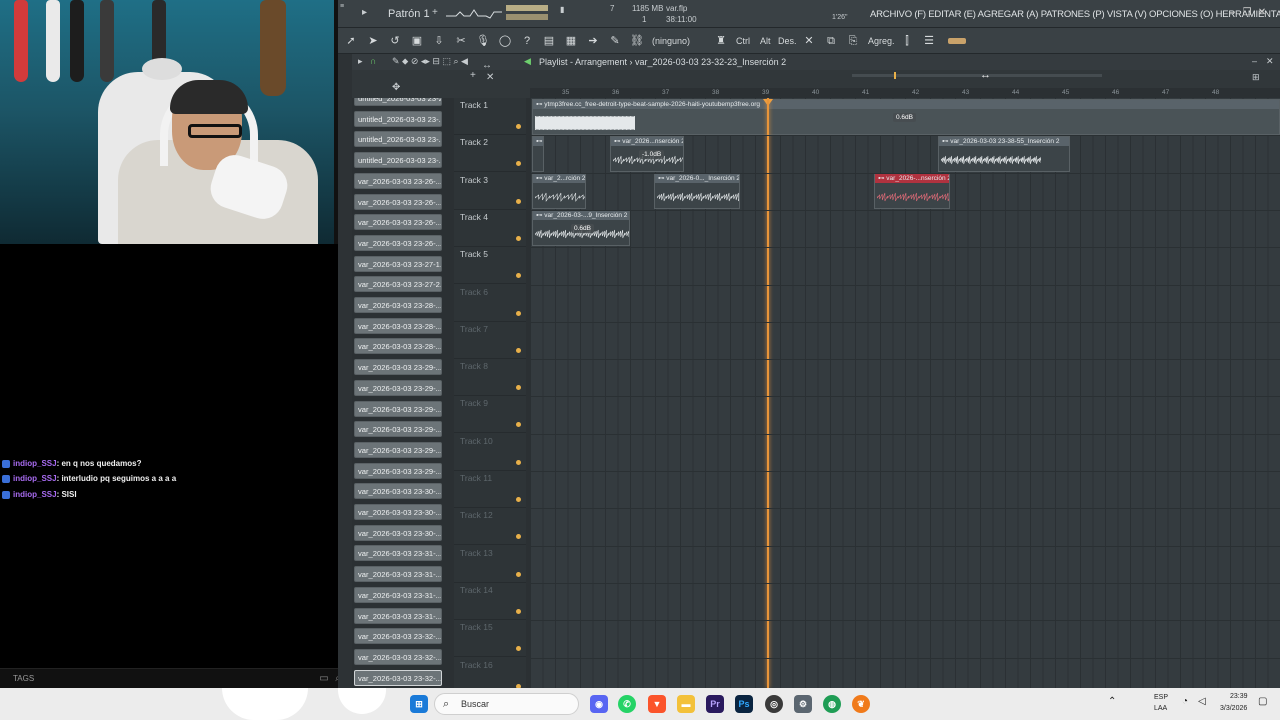 The image size is (1280, 720). What do you see at coordinates (395, 41) in the screenshot?
I see `undo-icon: ↺` at bounding box center [395, 41].